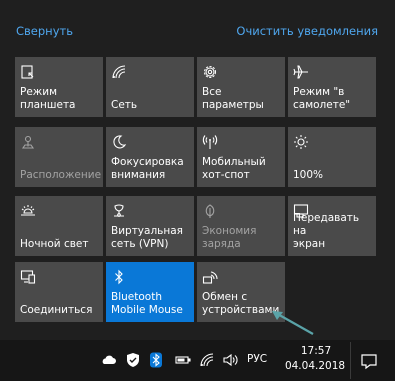 The width and height of the screenshot is (395, 381). I want to click on tile-label: Все параметры, so click(233, 98).